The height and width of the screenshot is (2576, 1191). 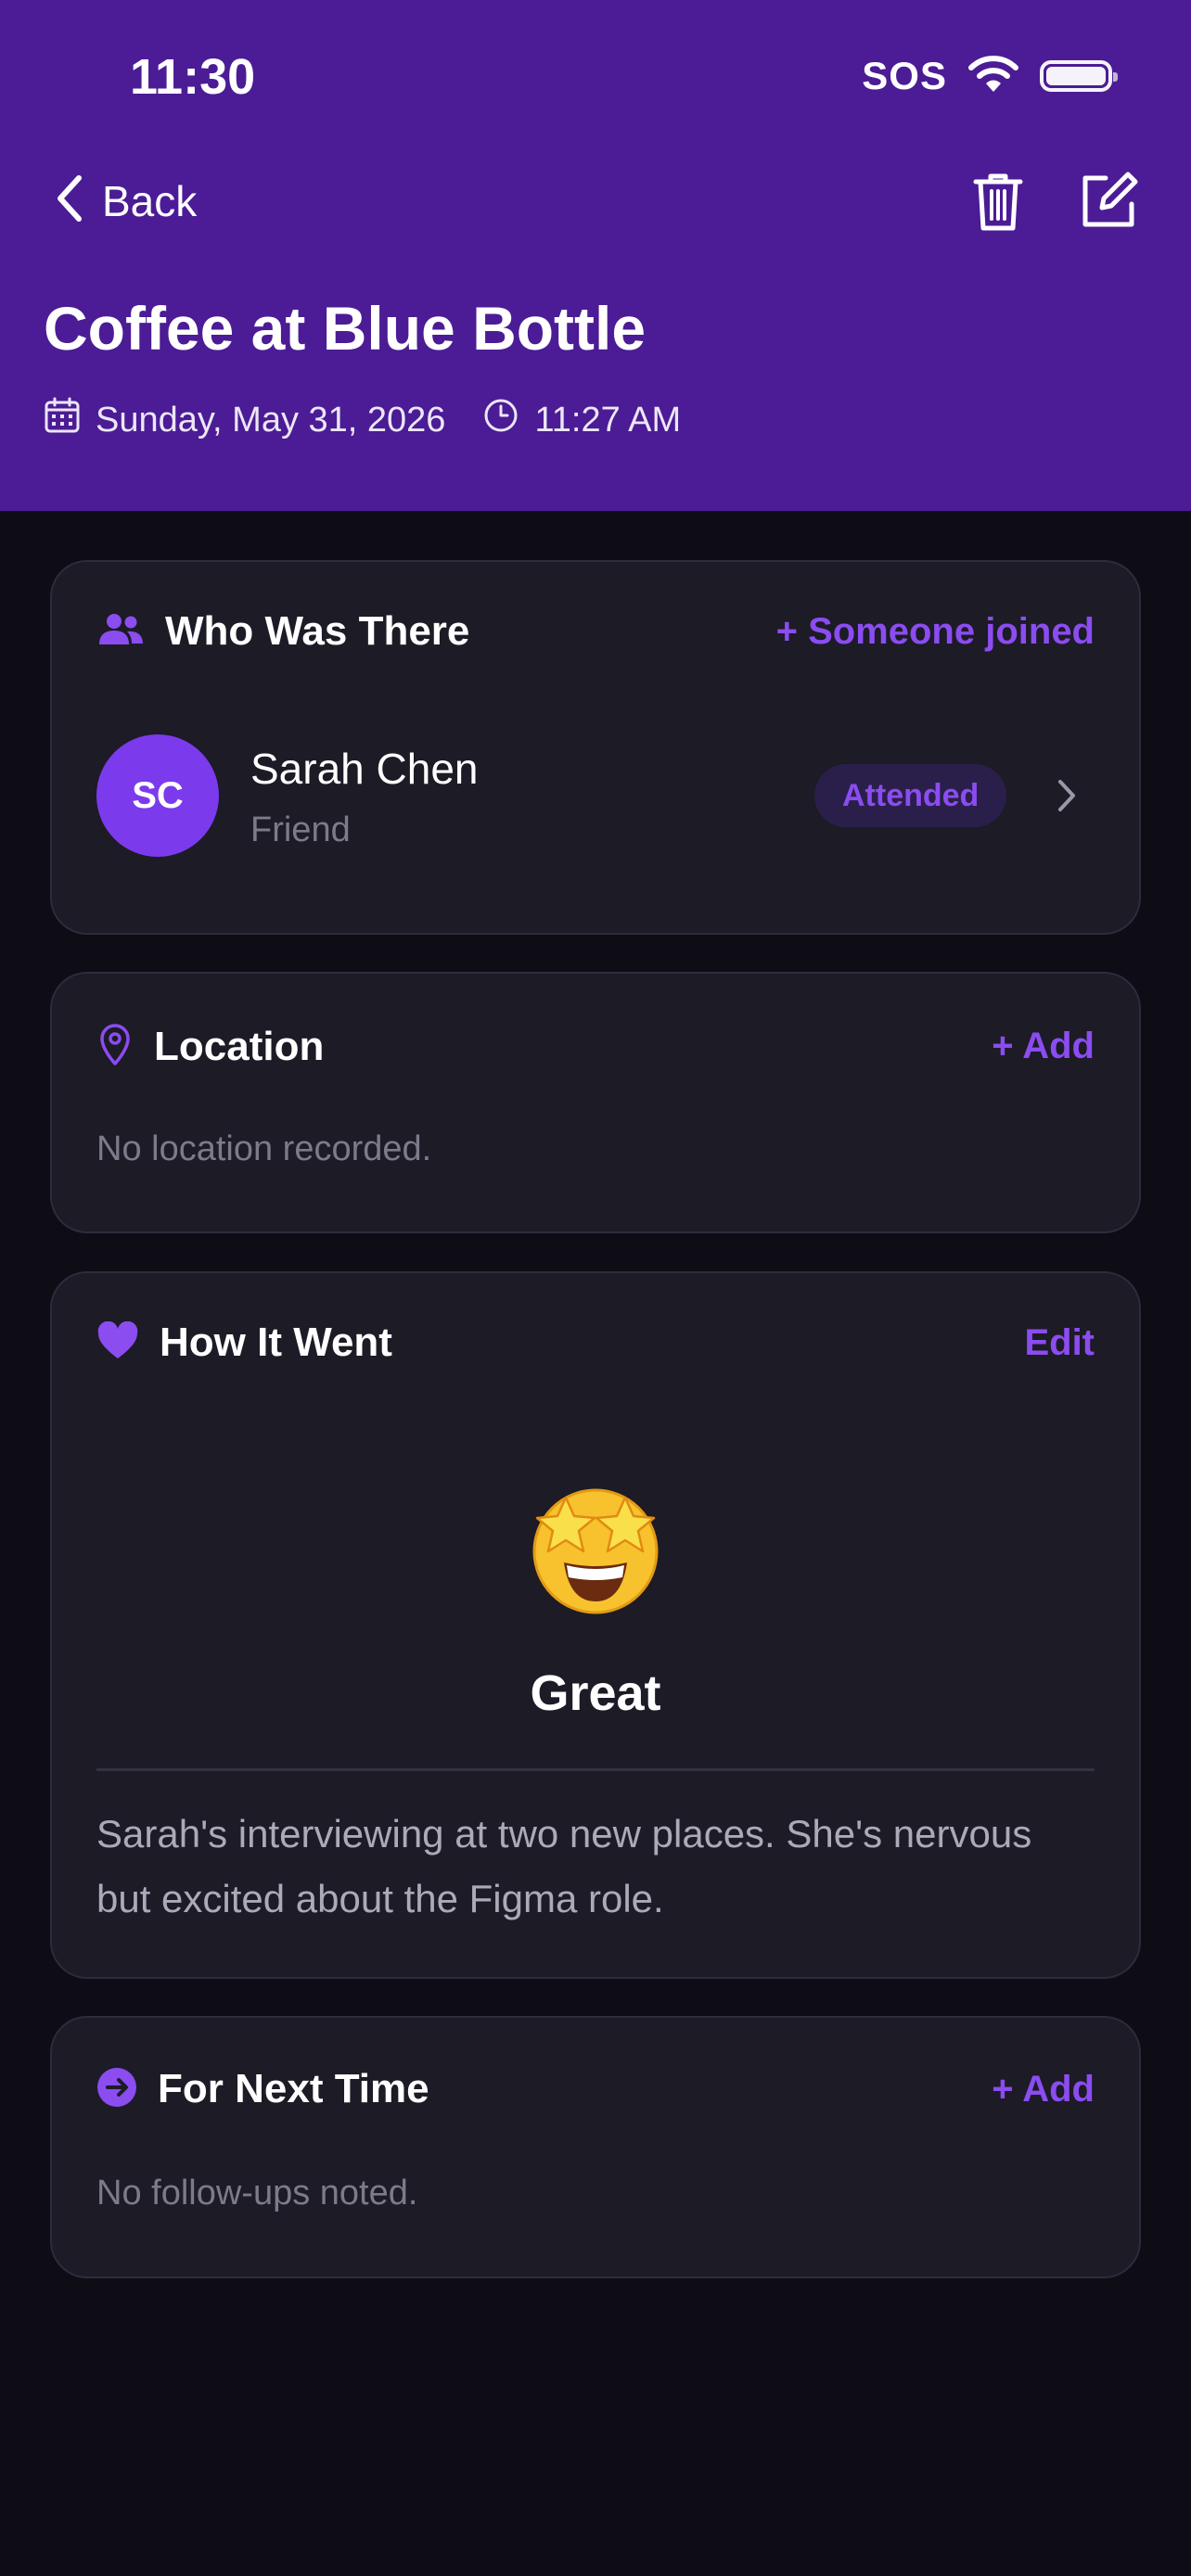 I want to click on event-date-text: Sunday, May 31, 2026, so click(x=271, y=420).